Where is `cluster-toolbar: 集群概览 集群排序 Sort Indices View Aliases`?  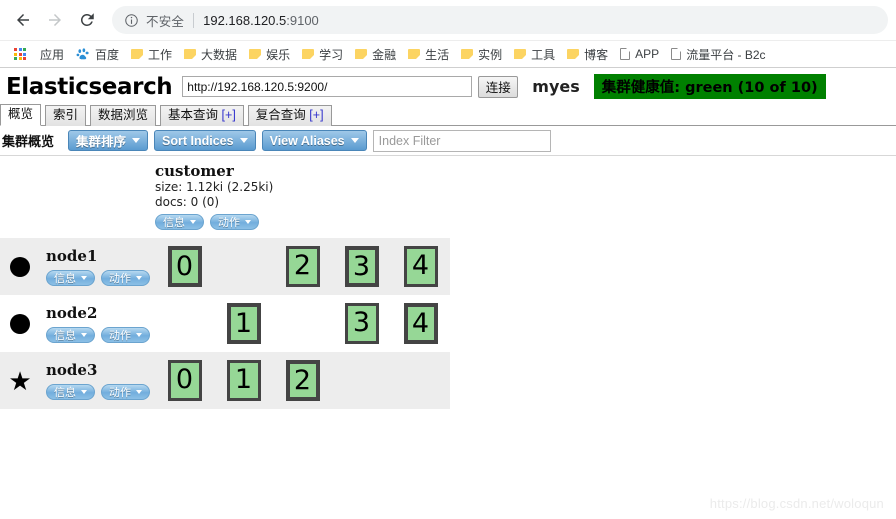 cluster-toolbar: 集群概览 集群排序 Sort Indices View Aliases is located at coordinates (448, 141).